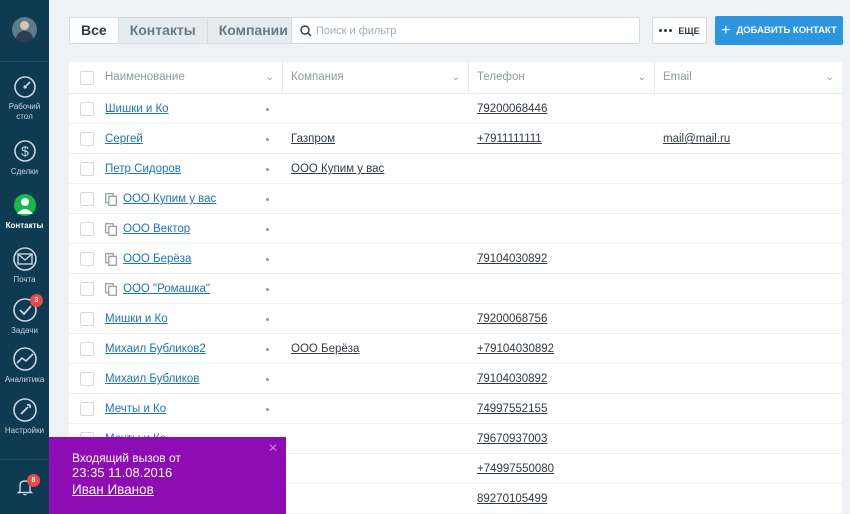 The height and width of the screenshot is (514, 850). I want to click on sidebar-item-settings: Настройки, so click(24, 416).